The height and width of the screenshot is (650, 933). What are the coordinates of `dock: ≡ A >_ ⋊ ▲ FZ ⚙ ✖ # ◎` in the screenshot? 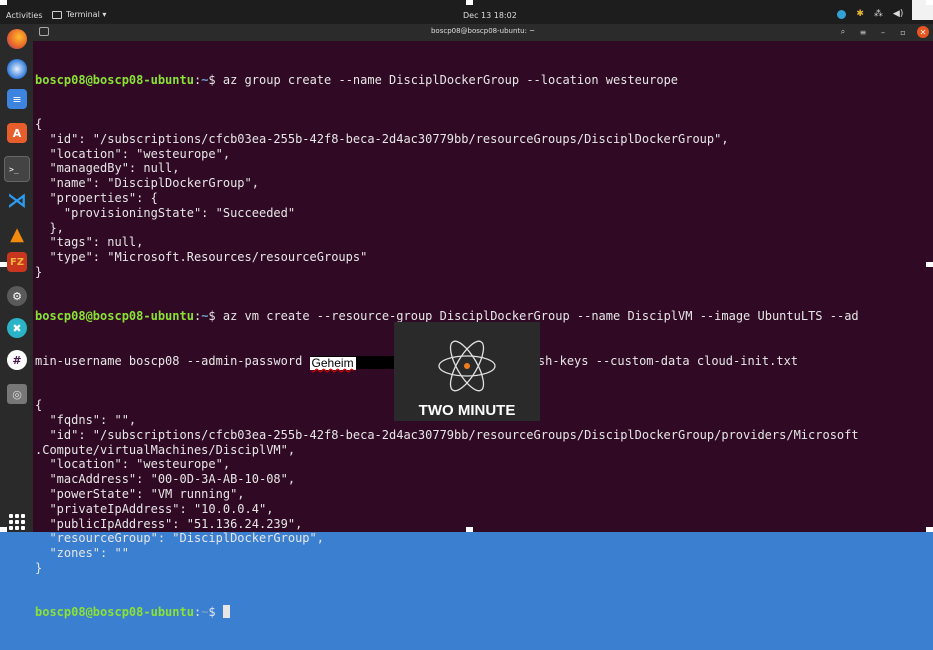 It's located at (16, 278).